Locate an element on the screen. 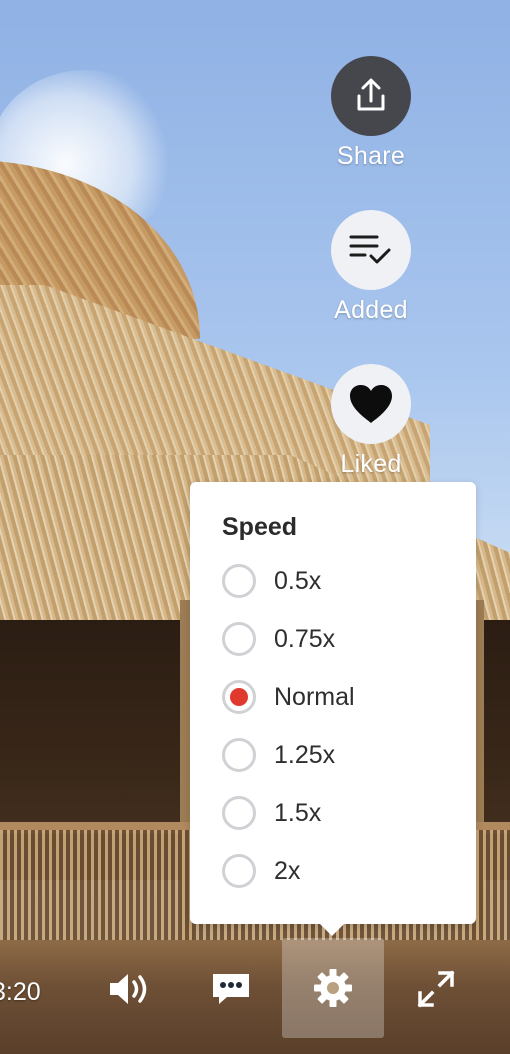  speed-option-label: 1.5x is located at coordinates (298, 812).